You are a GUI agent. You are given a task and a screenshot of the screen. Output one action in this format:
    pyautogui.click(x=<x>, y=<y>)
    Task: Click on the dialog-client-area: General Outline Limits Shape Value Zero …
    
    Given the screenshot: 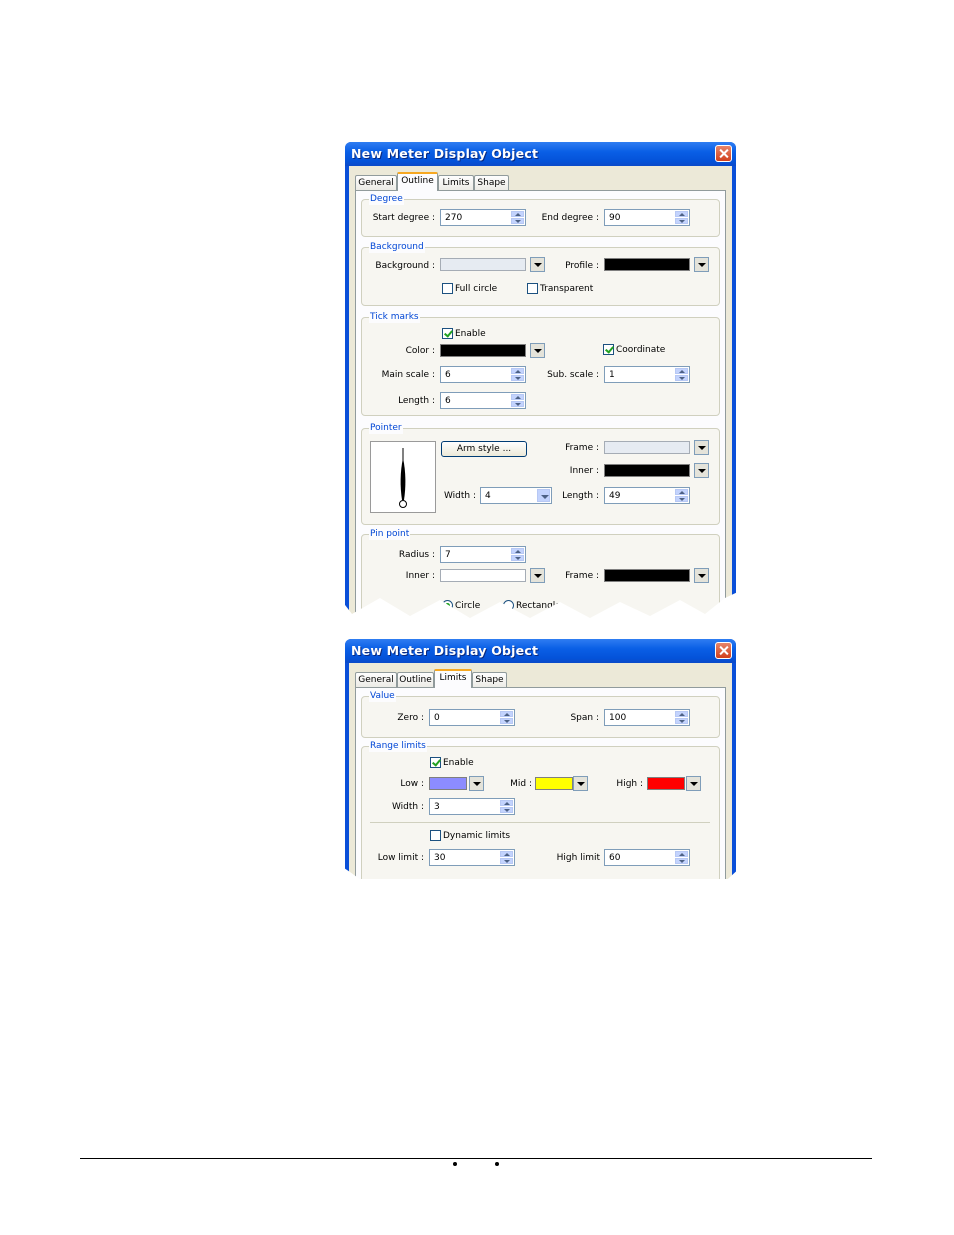 What is the action you would take?
    pyautogui.click(x=540, y=771)
    